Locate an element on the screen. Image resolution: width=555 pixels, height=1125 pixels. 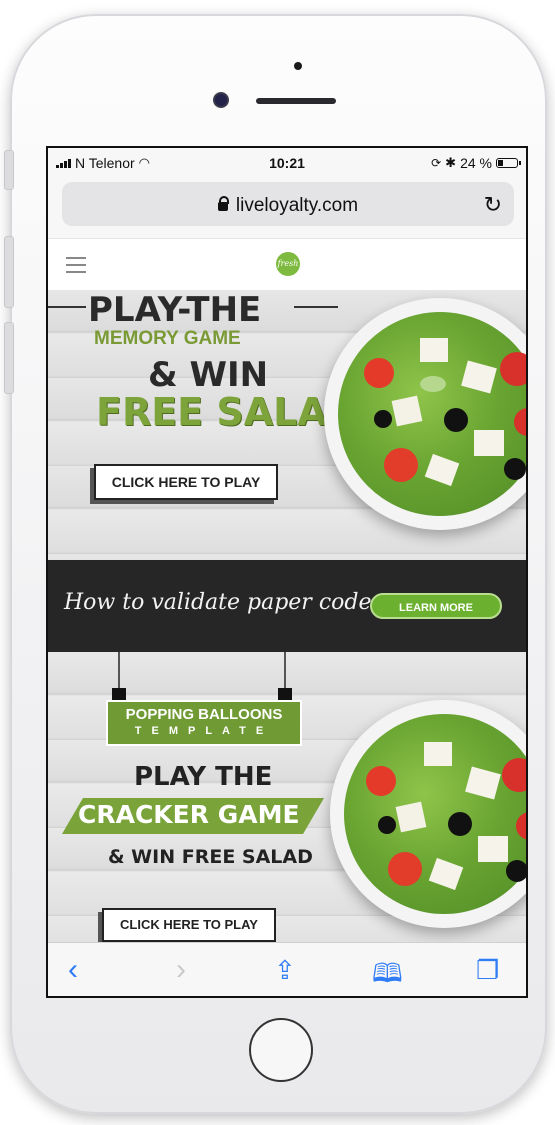
hanging-string-right is located at coordinates (285, 671).